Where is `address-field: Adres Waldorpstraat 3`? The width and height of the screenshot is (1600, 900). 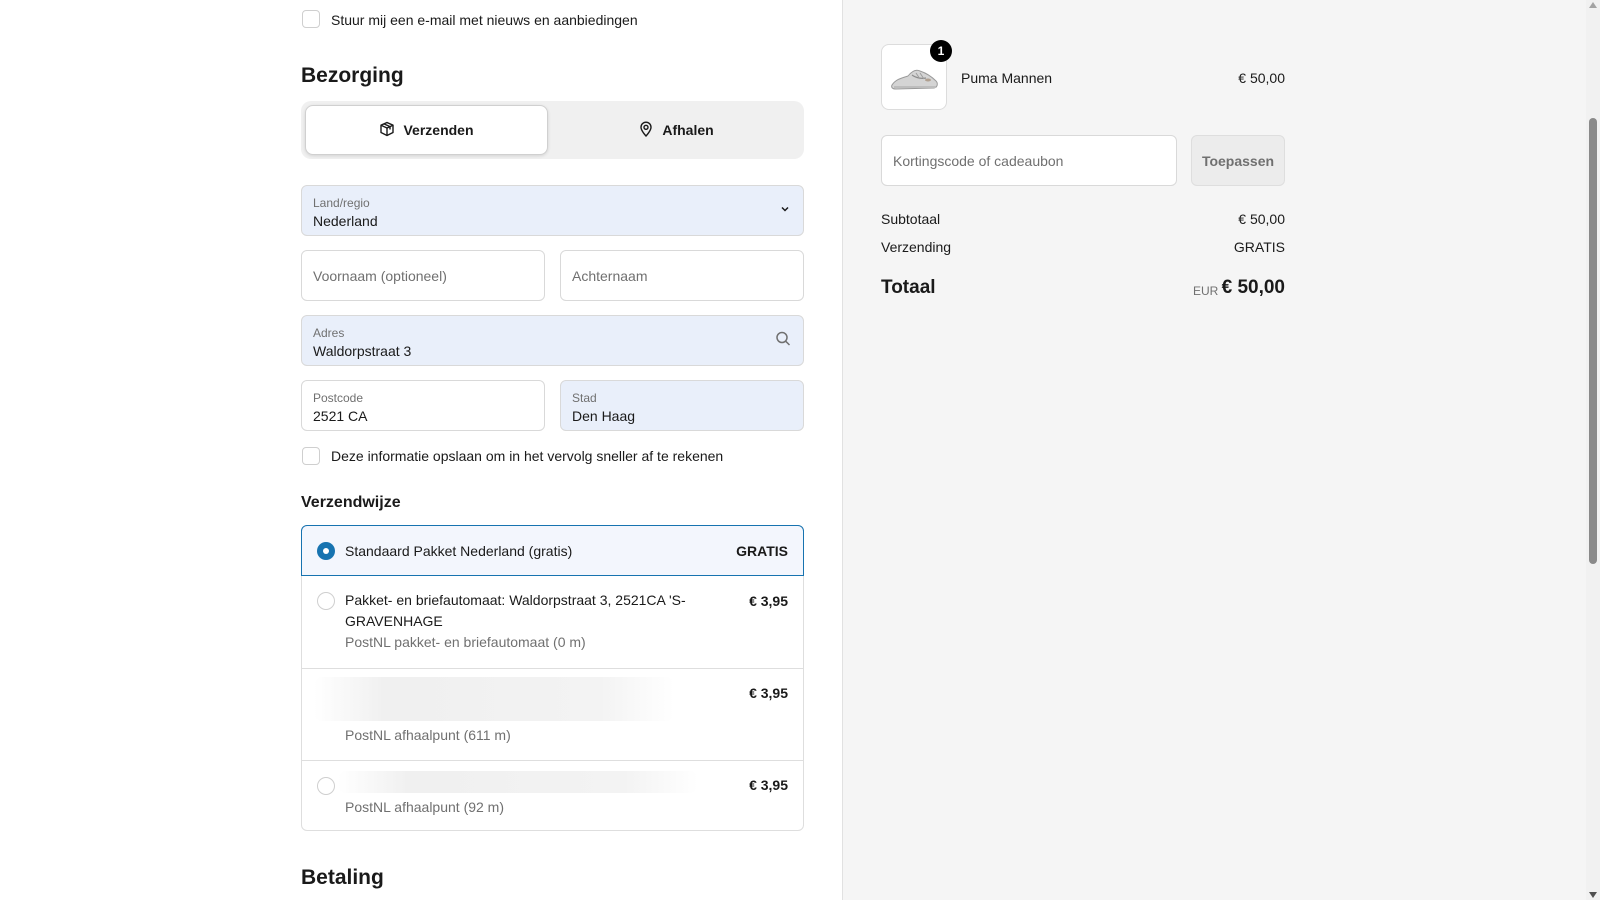 address-field: Adres Waldorpstraat 3 is located at coordinates (552, 340).